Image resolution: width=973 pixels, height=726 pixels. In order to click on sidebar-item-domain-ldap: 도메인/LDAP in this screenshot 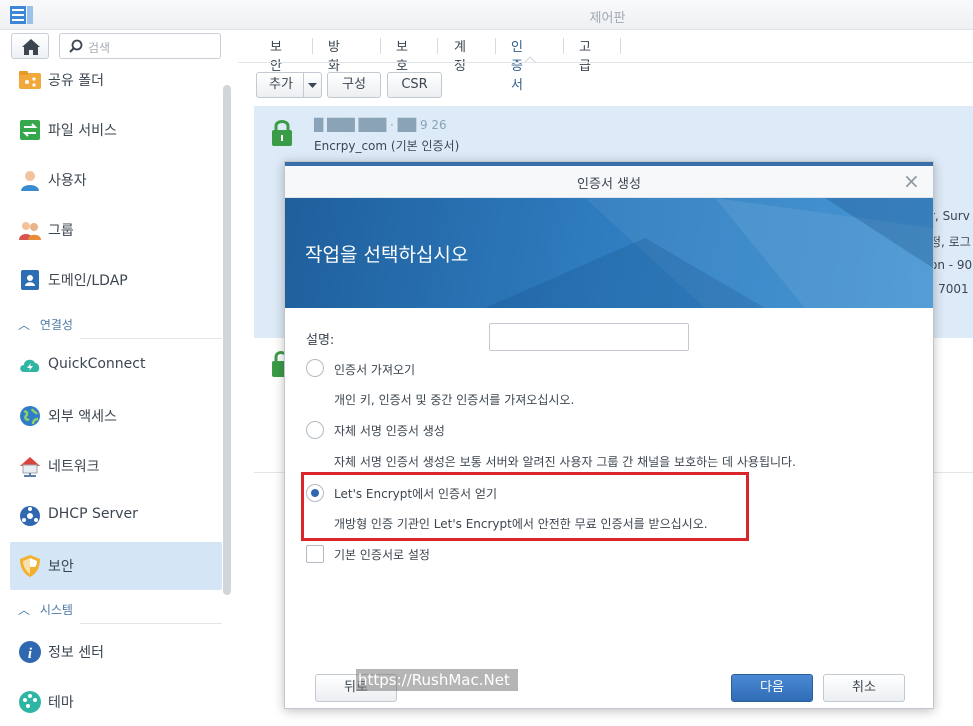, I will do `click(116, 280)`.